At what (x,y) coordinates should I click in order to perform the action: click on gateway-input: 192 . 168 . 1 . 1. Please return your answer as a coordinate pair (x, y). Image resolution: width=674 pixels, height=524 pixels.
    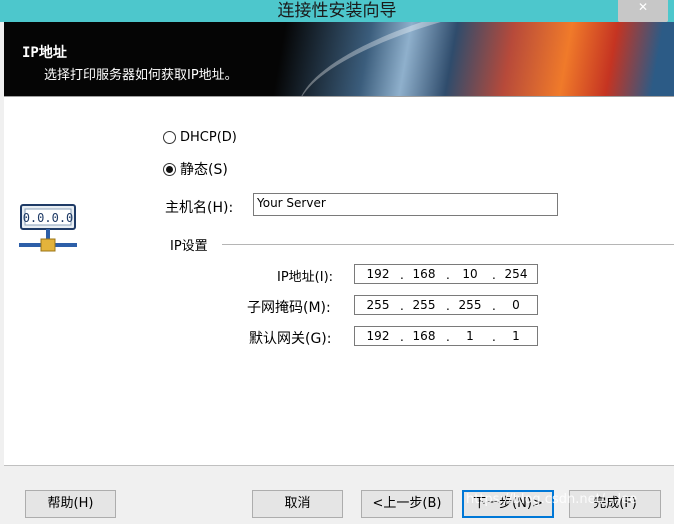
    Looking at the image, I should click on (446, 336).